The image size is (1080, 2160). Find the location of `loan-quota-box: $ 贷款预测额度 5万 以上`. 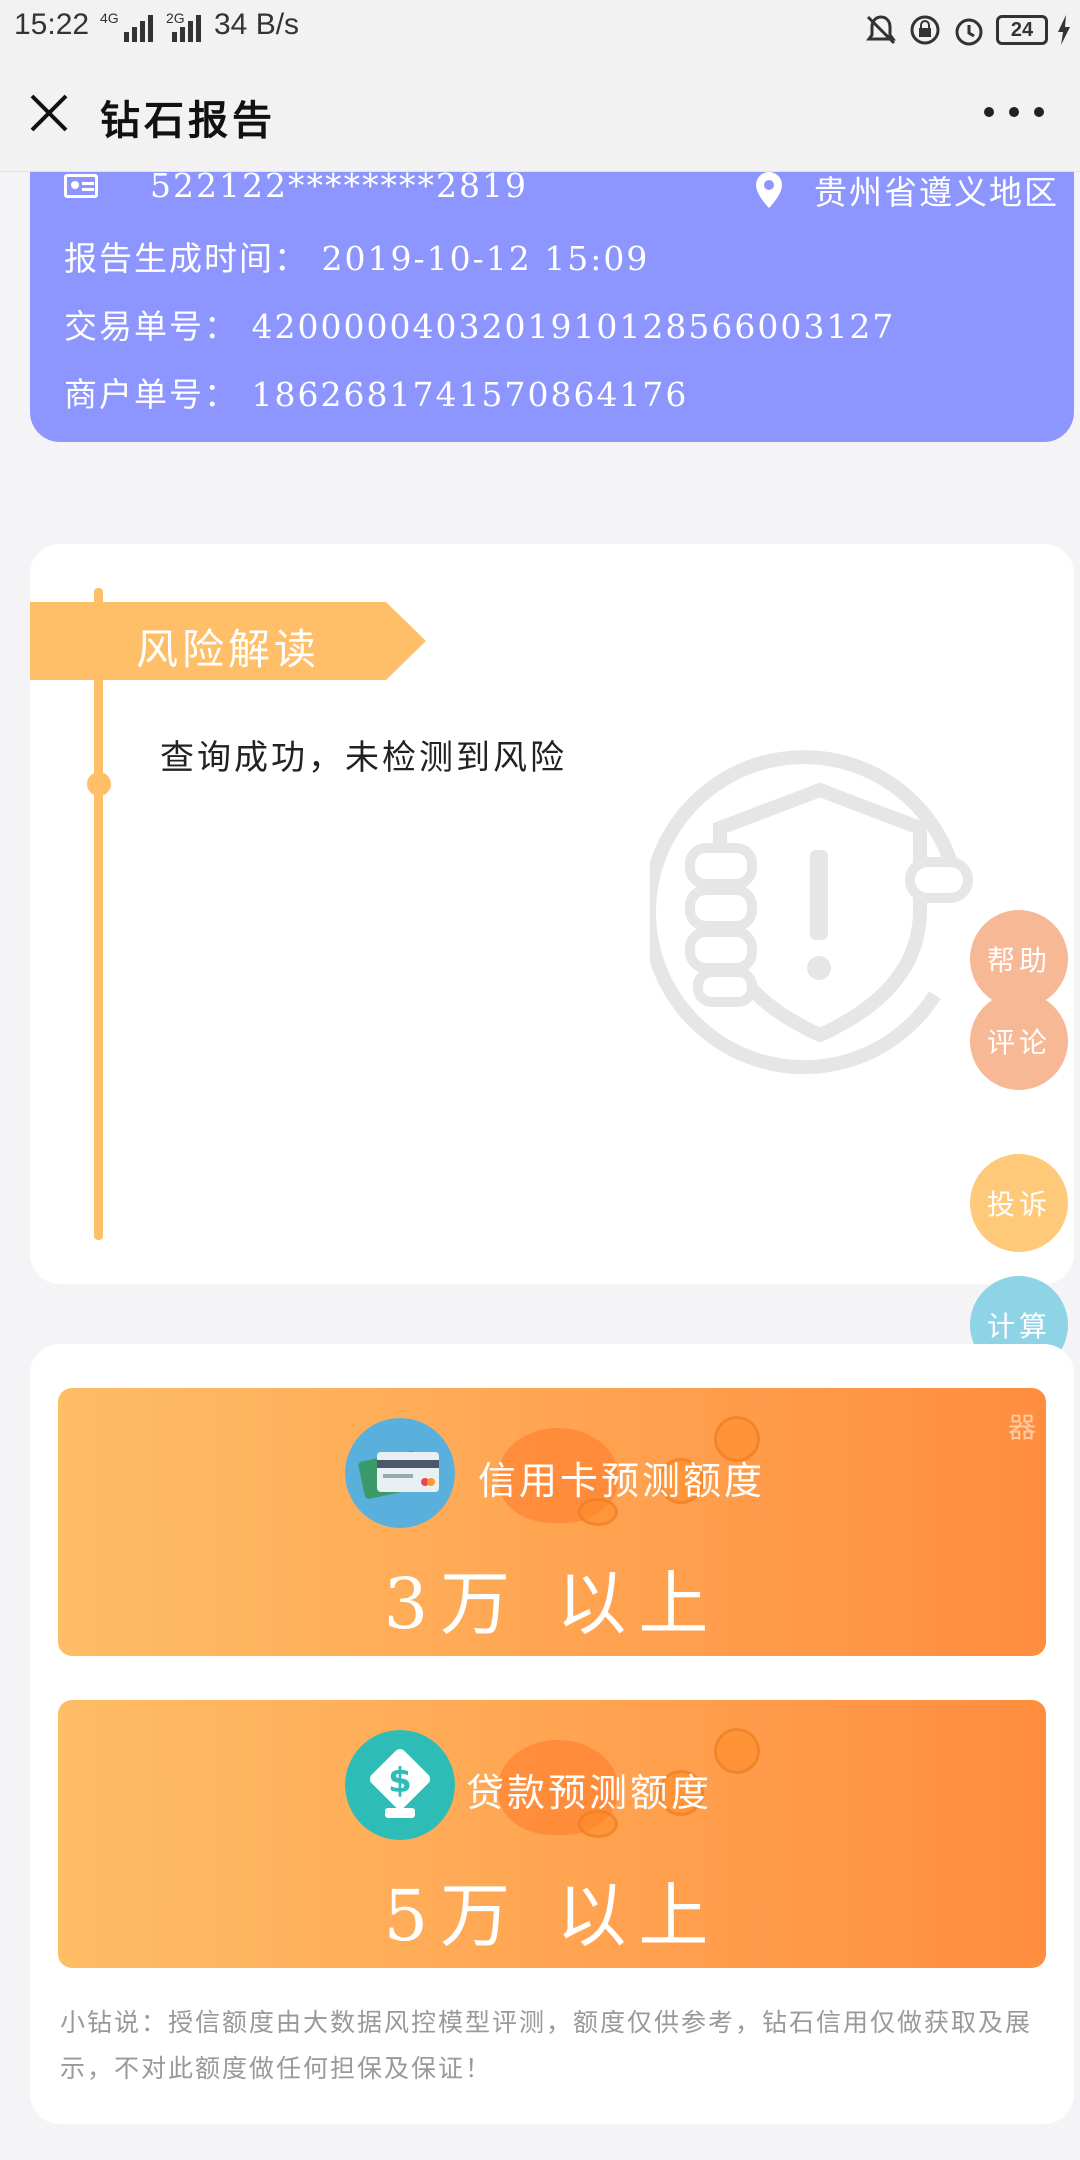

loan-quota-box: $ 贷款预测额度 5万 以上 is located at coordinates (552, 1834).